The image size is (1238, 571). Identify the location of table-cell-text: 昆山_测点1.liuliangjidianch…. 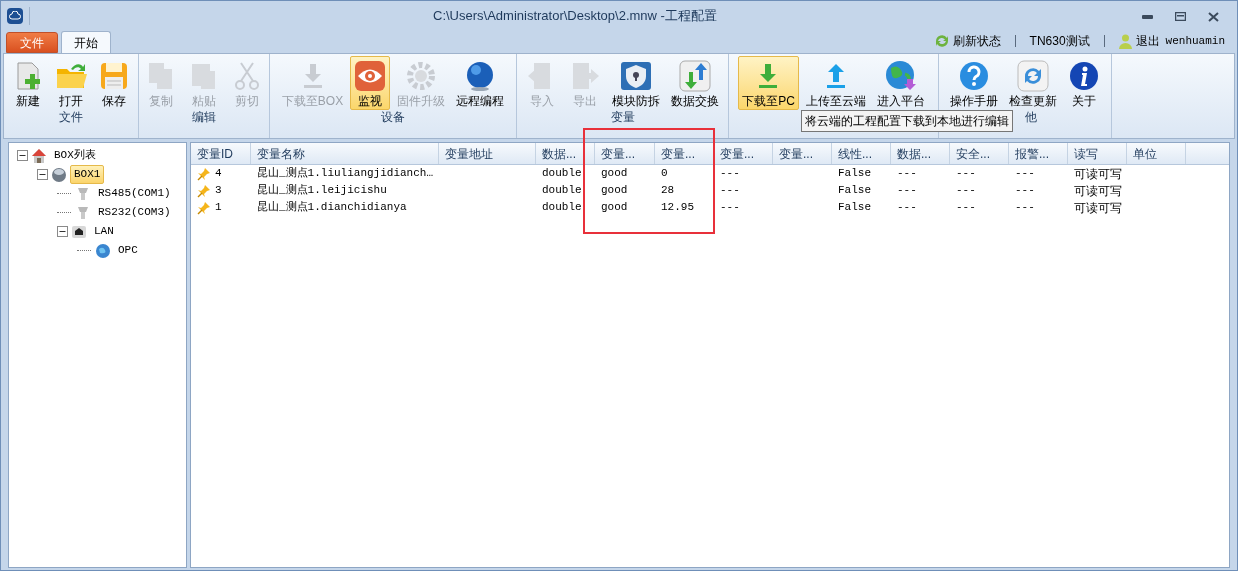
(345, 174).